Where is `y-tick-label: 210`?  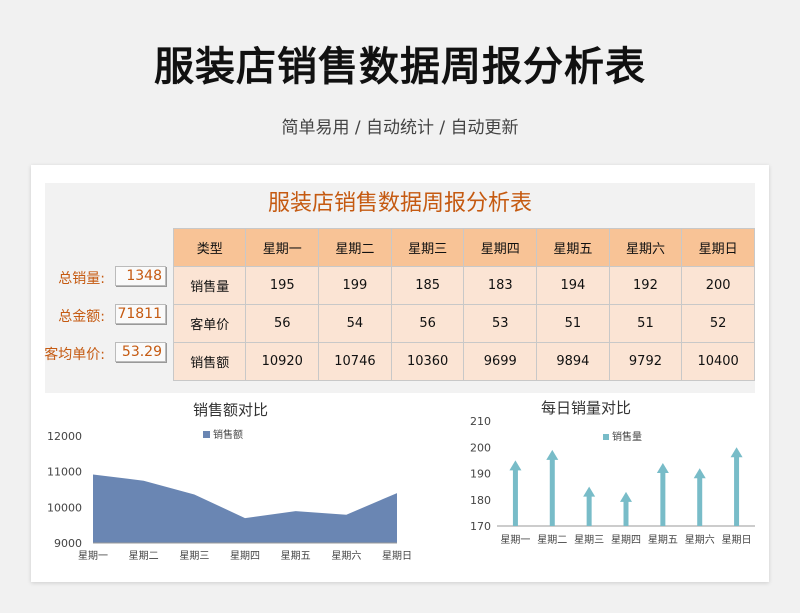
y-tick-label: 210 is located at coordinates (480, 421).